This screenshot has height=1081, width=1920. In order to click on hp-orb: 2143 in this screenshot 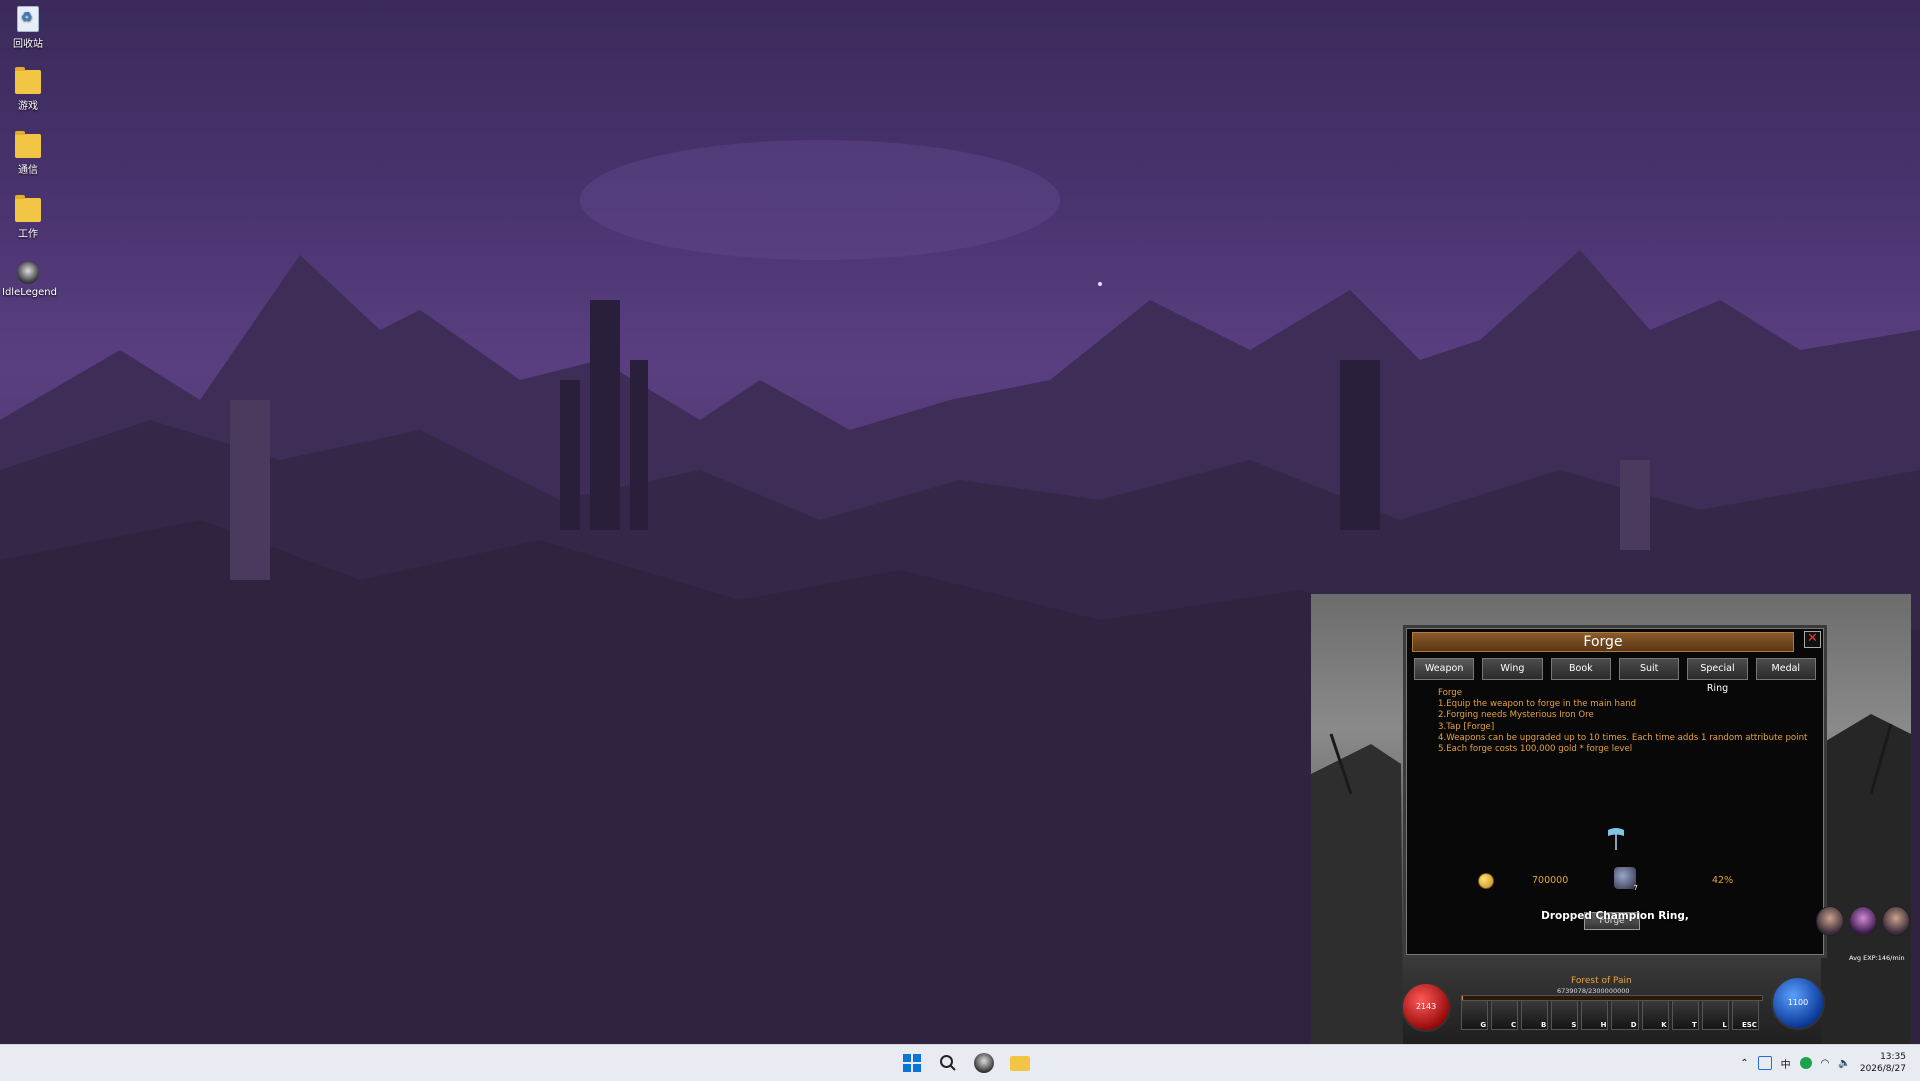, I will do `click(1426, 1007)`.